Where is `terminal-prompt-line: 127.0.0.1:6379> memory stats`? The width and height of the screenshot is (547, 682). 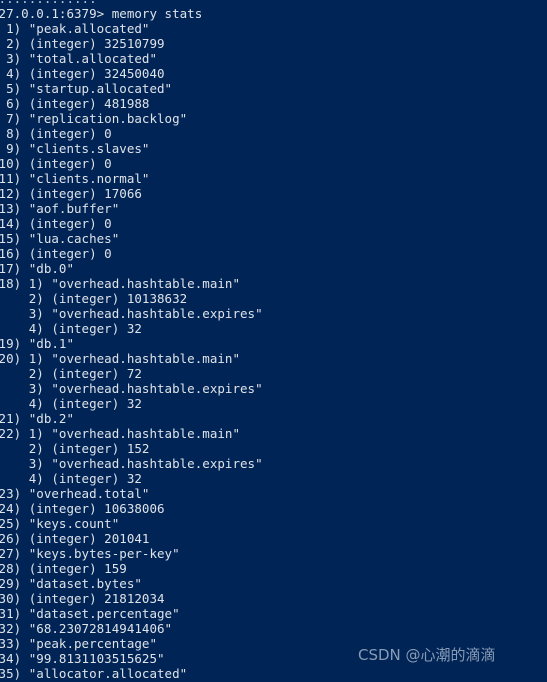 terminal-prompt-line: 127.0.0.1:6379> memory stats is located at coordinates (273, 13).